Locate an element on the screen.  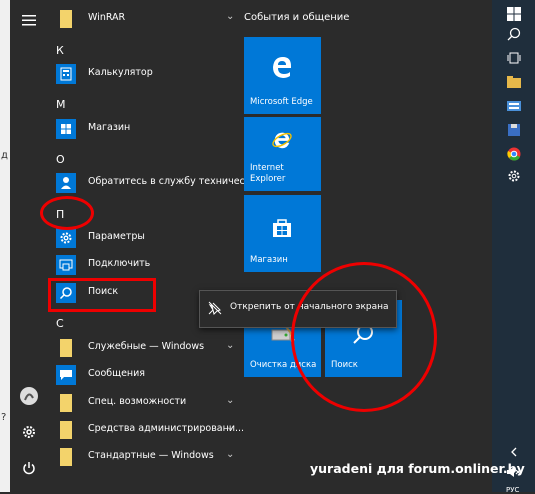
tile-label-line: Explorer is located at coordinates (268, 179).